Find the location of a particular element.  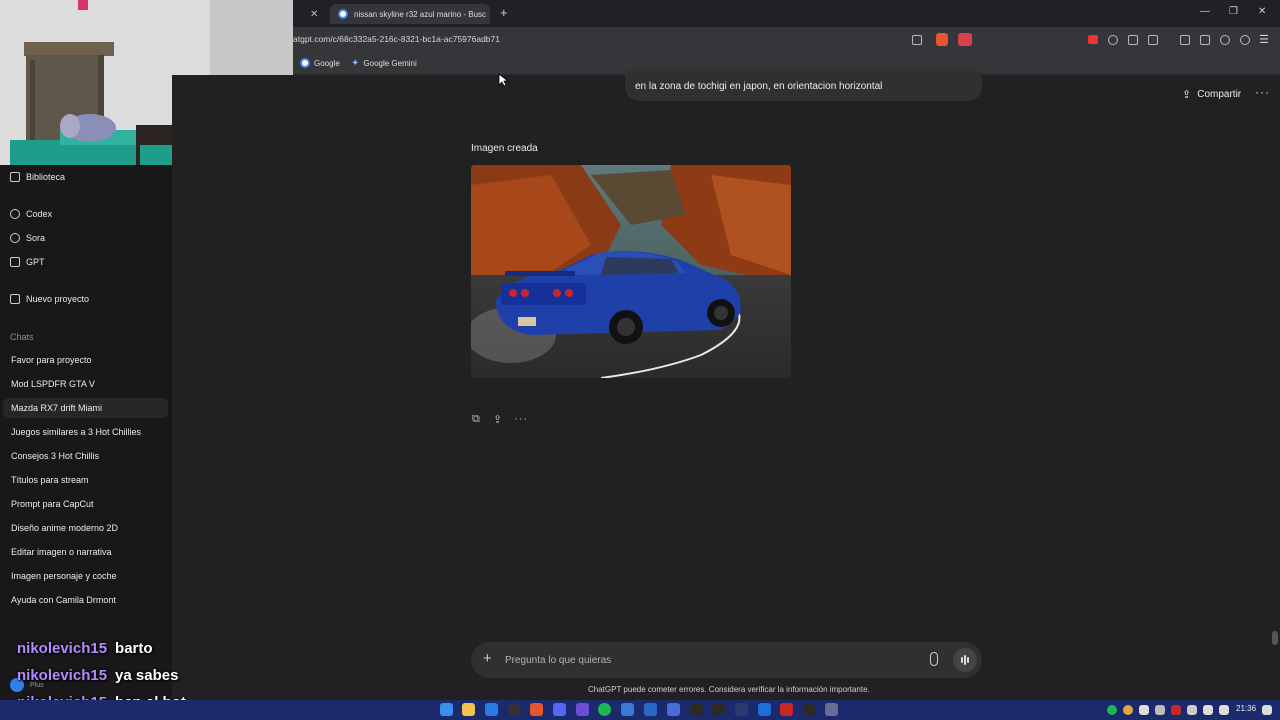

close-icon: ✕ is located at coordinates (314, 14).